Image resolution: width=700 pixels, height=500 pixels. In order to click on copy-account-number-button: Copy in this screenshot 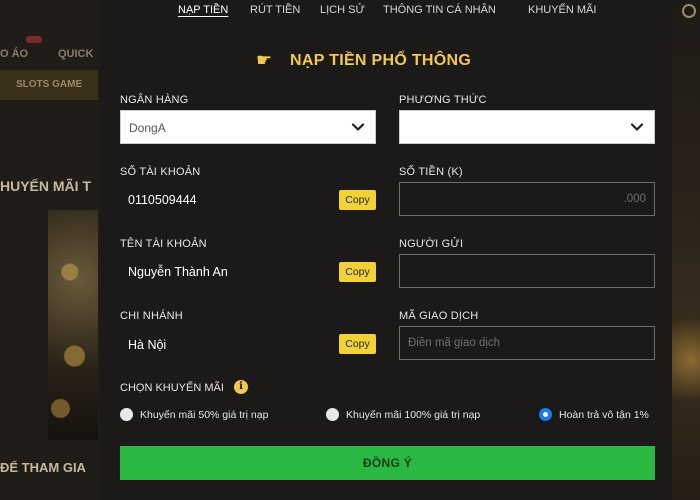, I will do `click(357, 200)`.